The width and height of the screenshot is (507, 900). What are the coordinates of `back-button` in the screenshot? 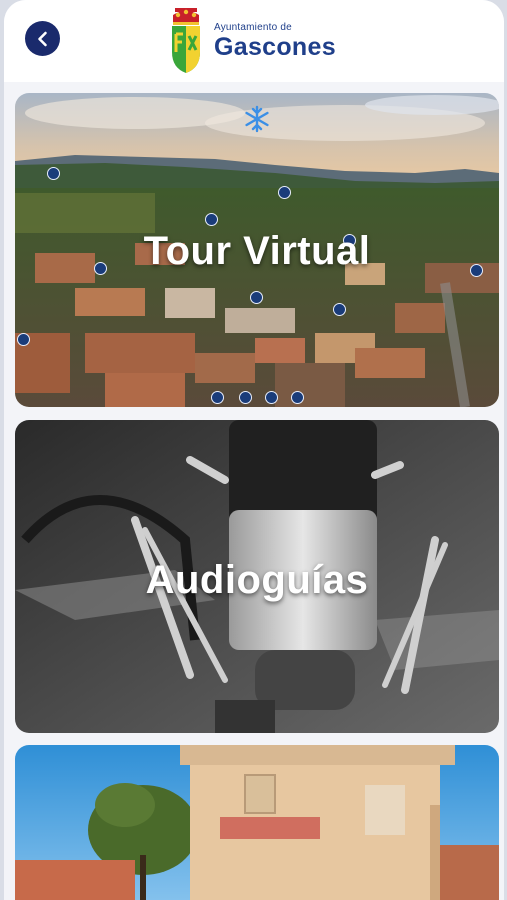 It's located at (42, 38).